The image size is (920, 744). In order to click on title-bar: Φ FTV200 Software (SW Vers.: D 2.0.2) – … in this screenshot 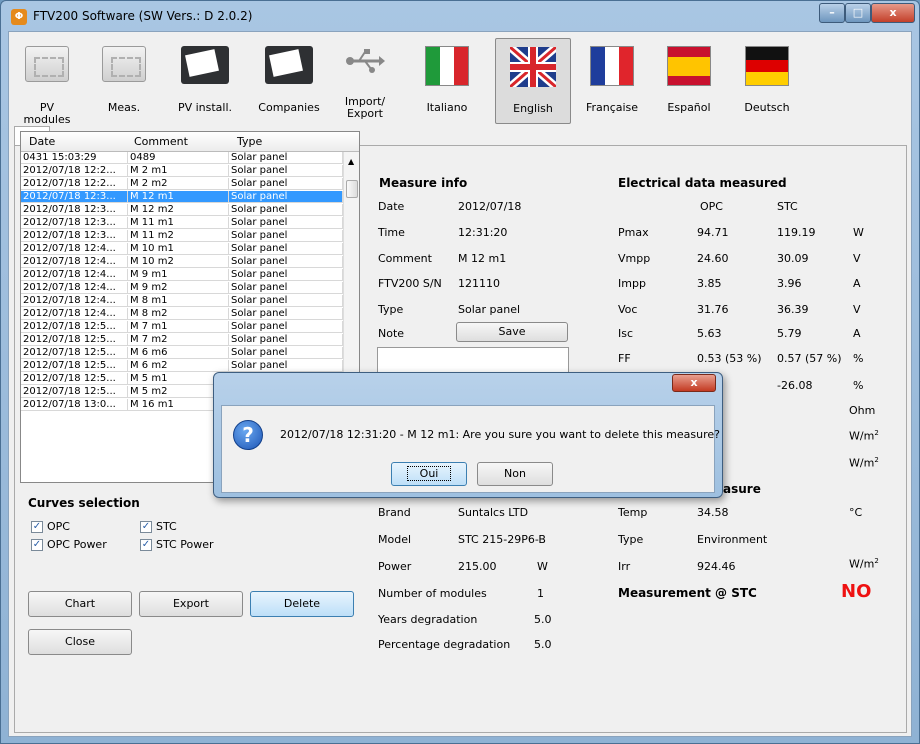, I will do `click(460, 16)`.